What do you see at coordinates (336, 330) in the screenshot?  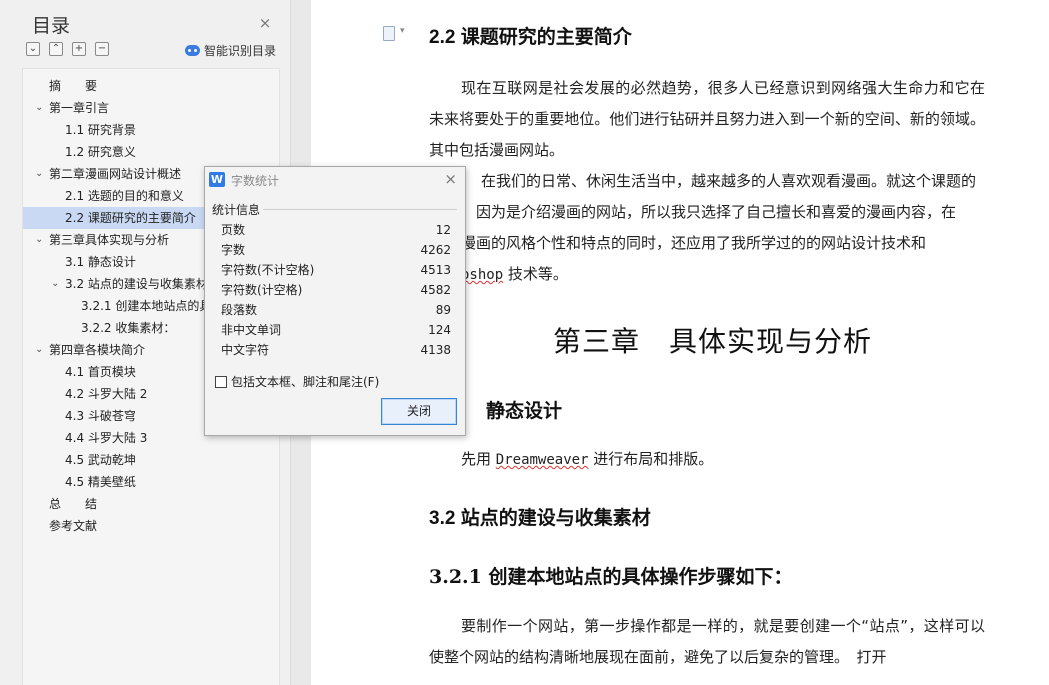 I see `stat-row: 非中文单词 124` at bounding box center [336, 330].